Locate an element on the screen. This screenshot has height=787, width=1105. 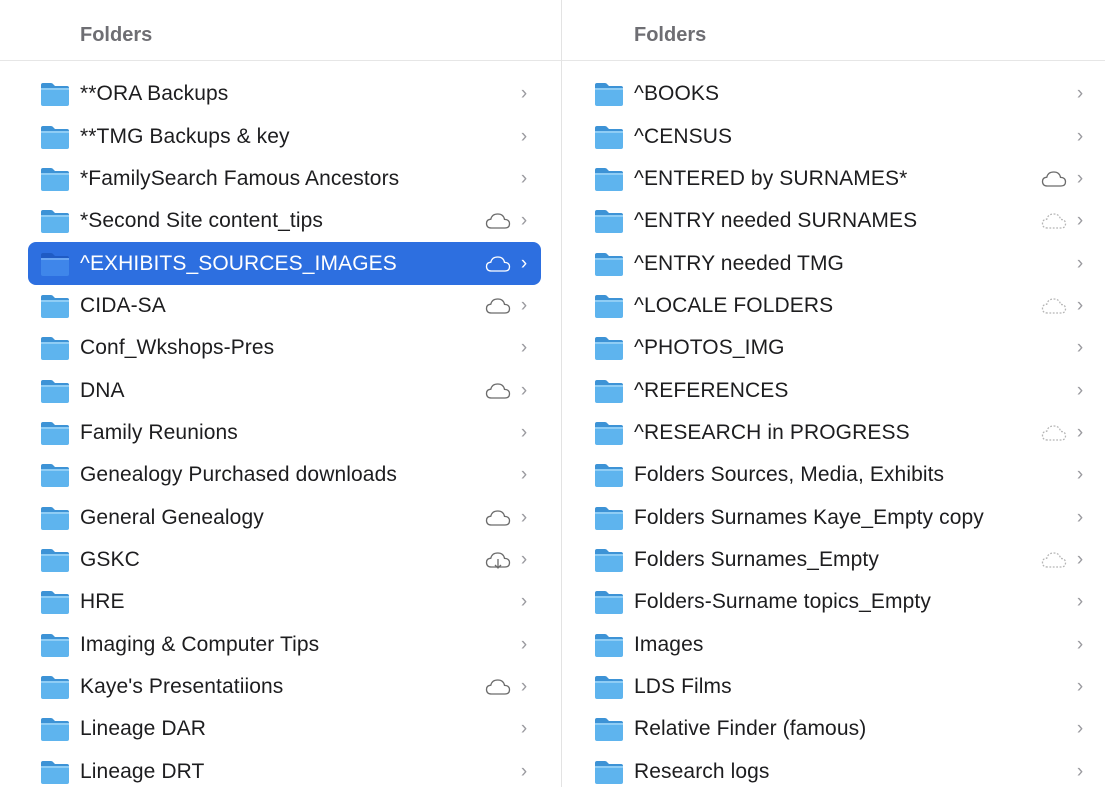
folder-row: ^RESEARCH in PROGRESS › is located at coordinates (839, 433).